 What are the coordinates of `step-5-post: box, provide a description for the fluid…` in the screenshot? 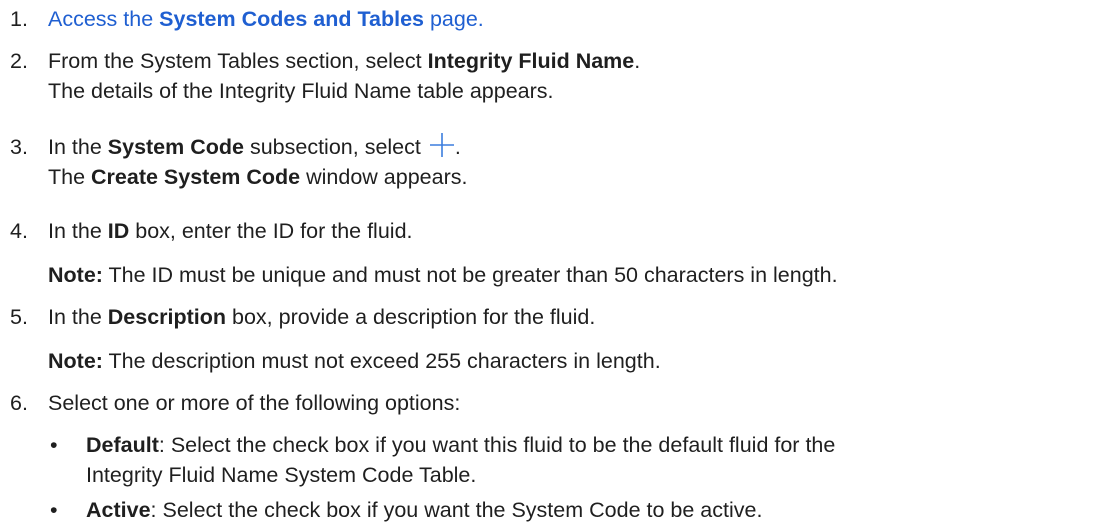 It's located at (411, 317).